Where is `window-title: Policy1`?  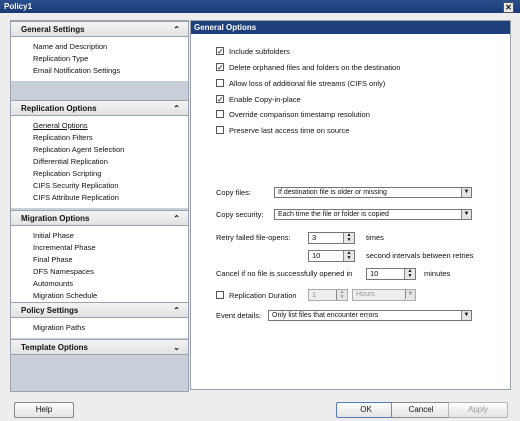 window-title: Policy1 is located at coordinates (18, 6).